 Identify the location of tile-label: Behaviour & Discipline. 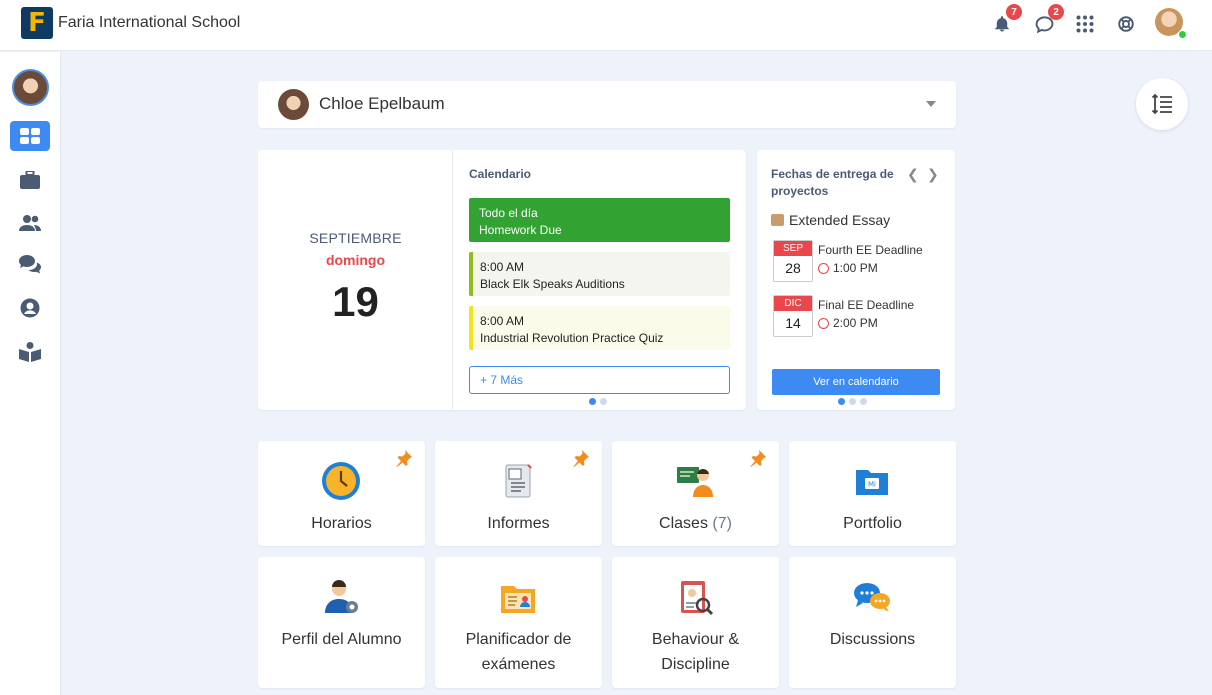
(695, 652).